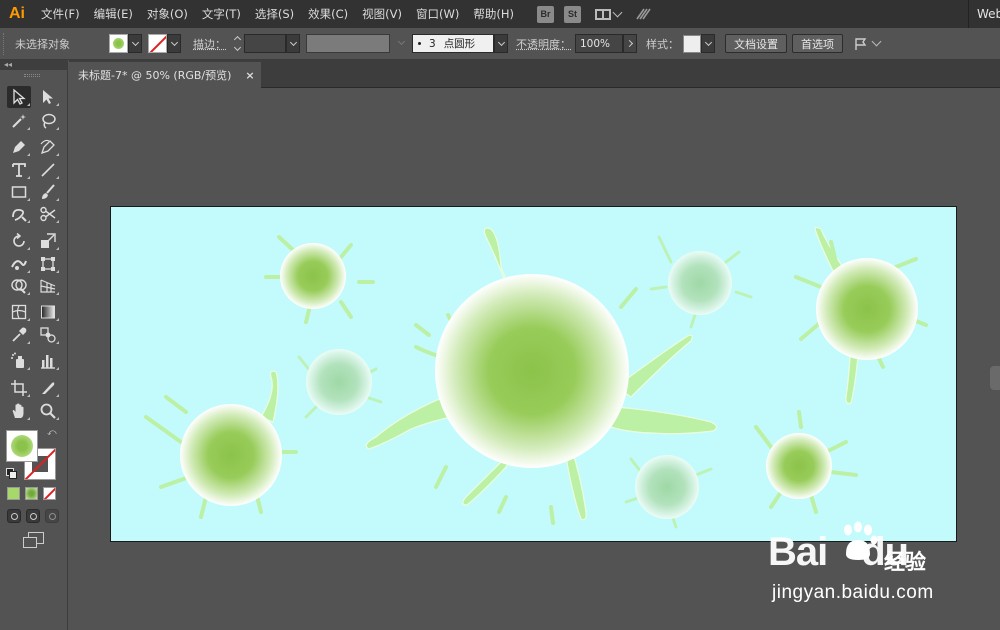  Describe the element at coordinates (155, 75) in the screenshot. I see `document-tab-title: 未标题-7* @ 50% (RGB/预览)` at that location.